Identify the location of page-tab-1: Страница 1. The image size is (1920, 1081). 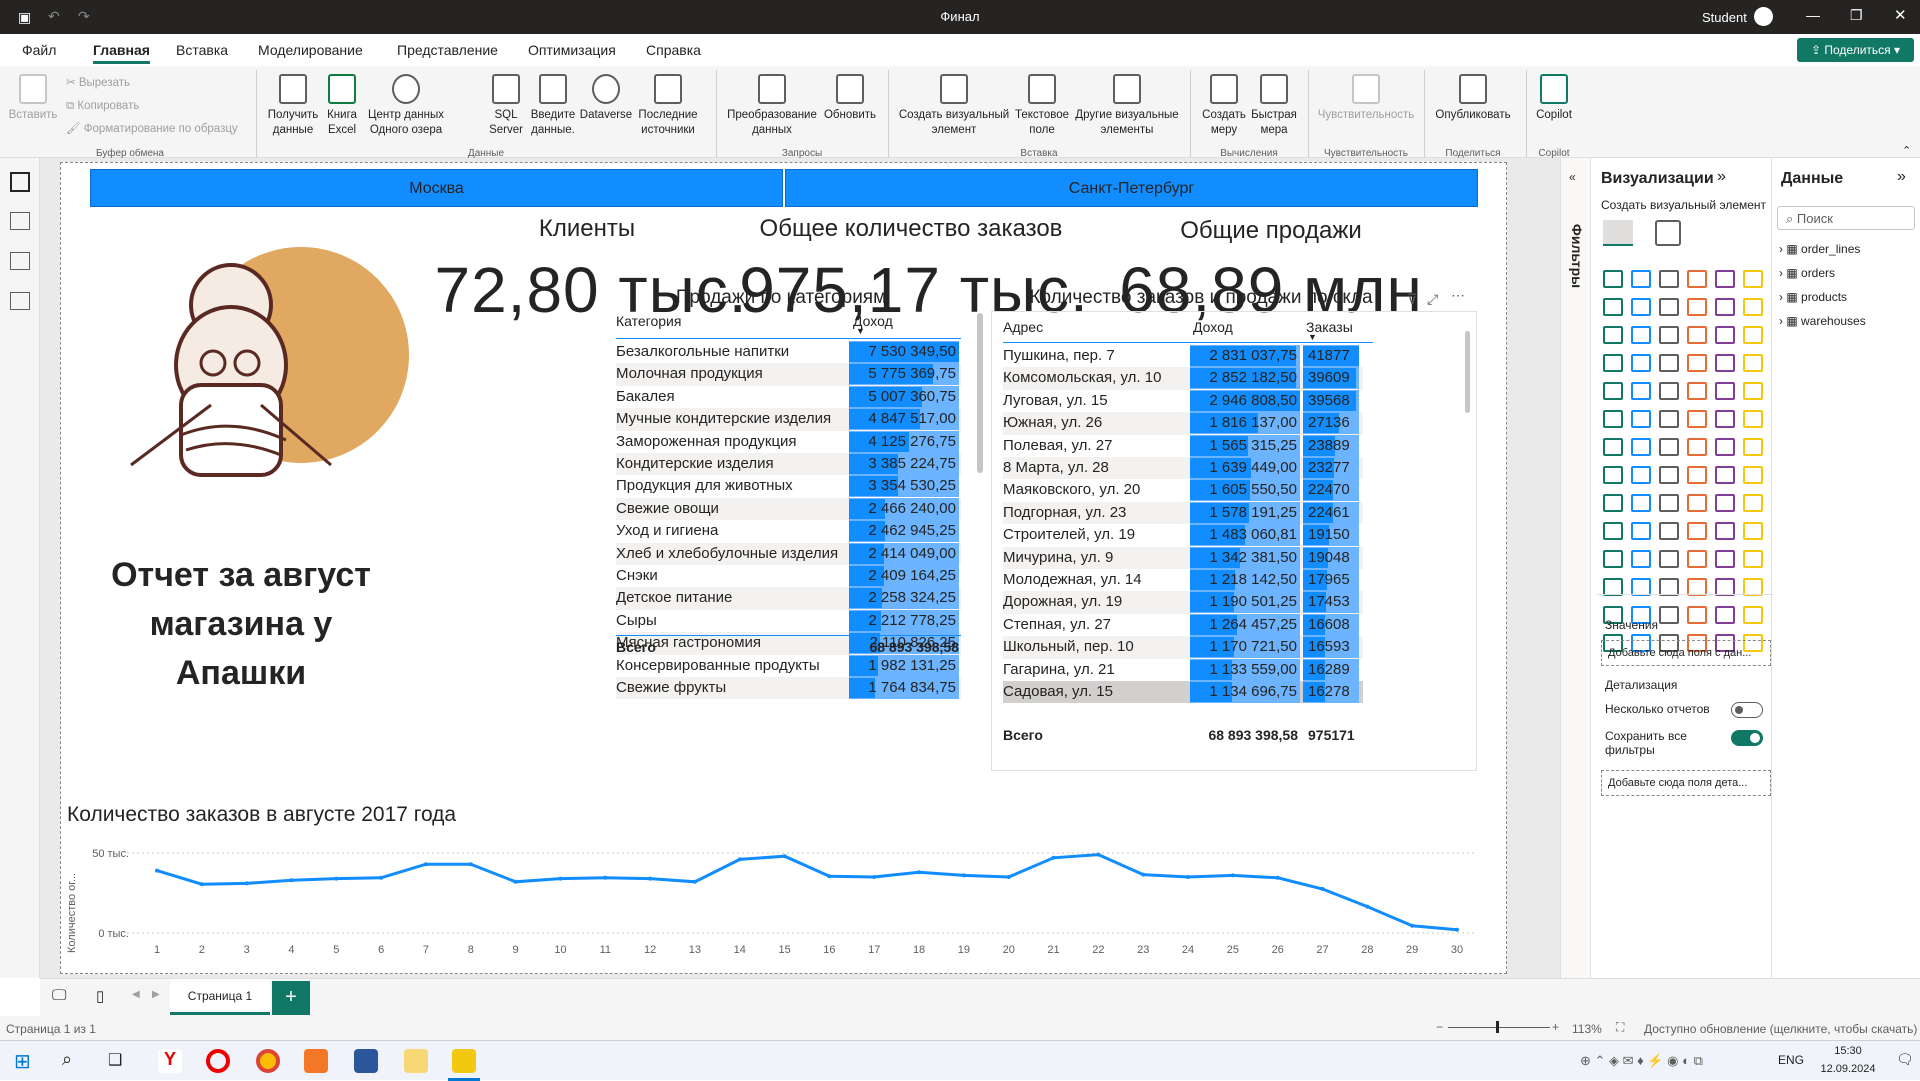
(220, 997).